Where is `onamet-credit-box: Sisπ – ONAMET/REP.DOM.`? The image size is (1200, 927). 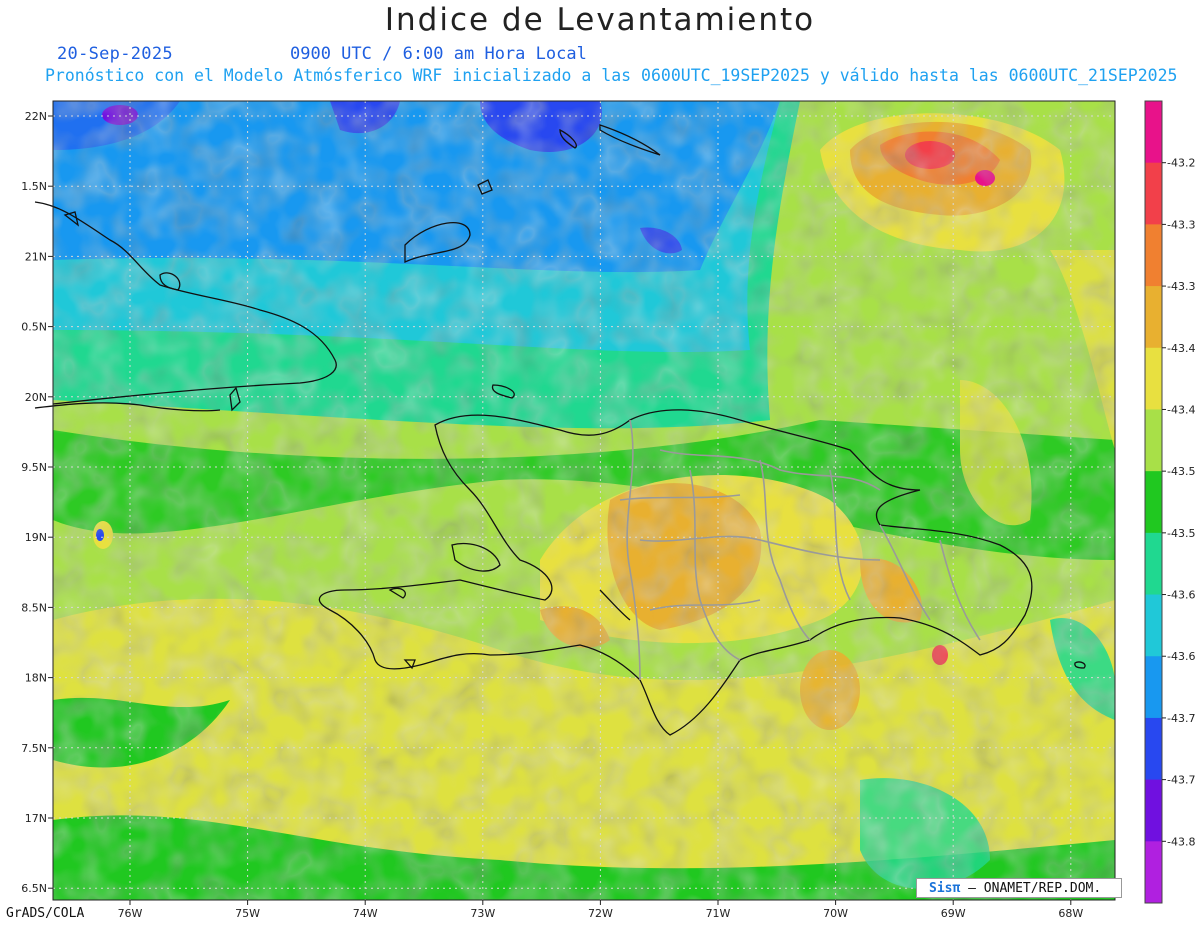 onamet-credit-box: Sisπ – ONAMET/REP.DOM. is located at coordinates (1019, 888).